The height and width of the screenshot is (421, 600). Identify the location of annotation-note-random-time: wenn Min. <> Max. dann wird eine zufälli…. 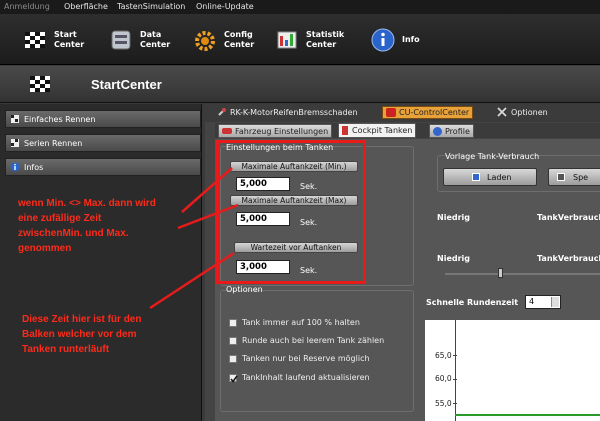
(87, 226).